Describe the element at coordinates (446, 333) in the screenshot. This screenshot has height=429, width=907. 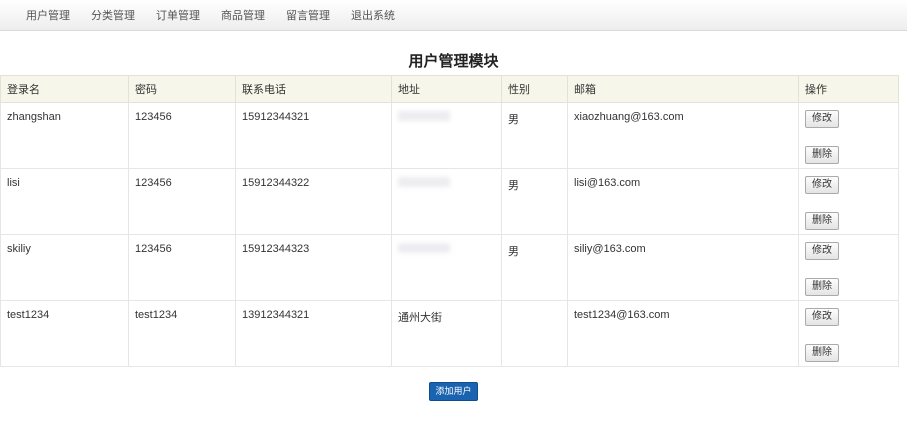
I see `cell-address: 通州大街` at that location.